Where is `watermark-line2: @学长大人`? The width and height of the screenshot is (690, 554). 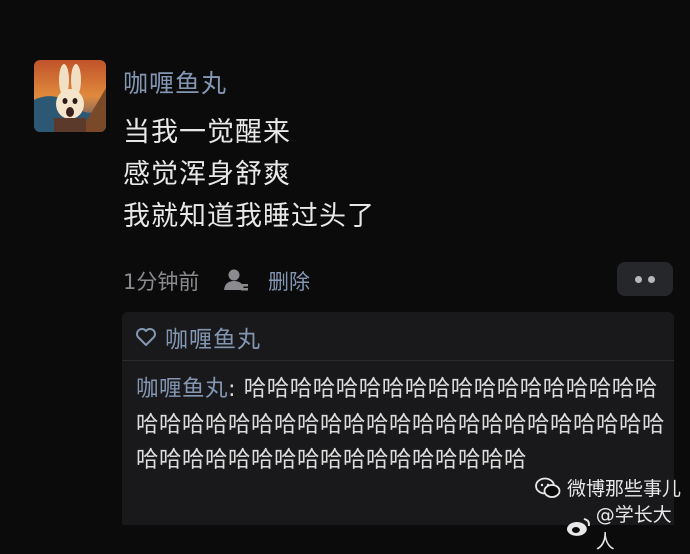
watermark-line2: @学长大人 is located at coordinates (633, 528).